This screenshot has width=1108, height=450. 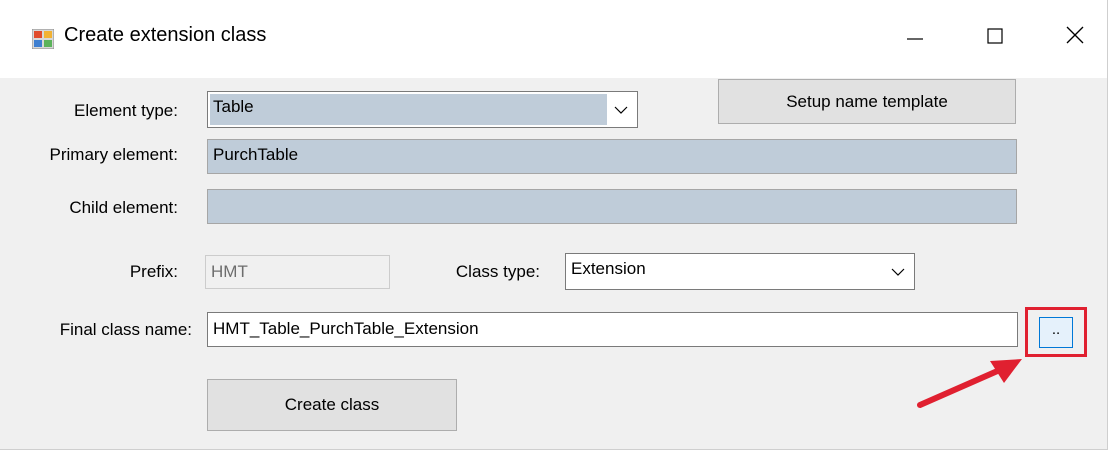 I want to click on child-element-label: Child element:, so click(x=123, y=207).